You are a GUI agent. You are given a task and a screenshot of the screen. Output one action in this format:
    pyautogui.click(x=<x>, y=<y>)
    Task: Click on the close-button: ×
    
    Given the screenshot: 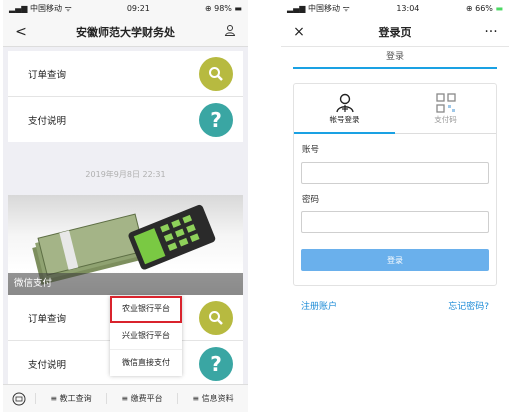 What is the action you would take?
    pyautogui.click(x=299, y=32)
    